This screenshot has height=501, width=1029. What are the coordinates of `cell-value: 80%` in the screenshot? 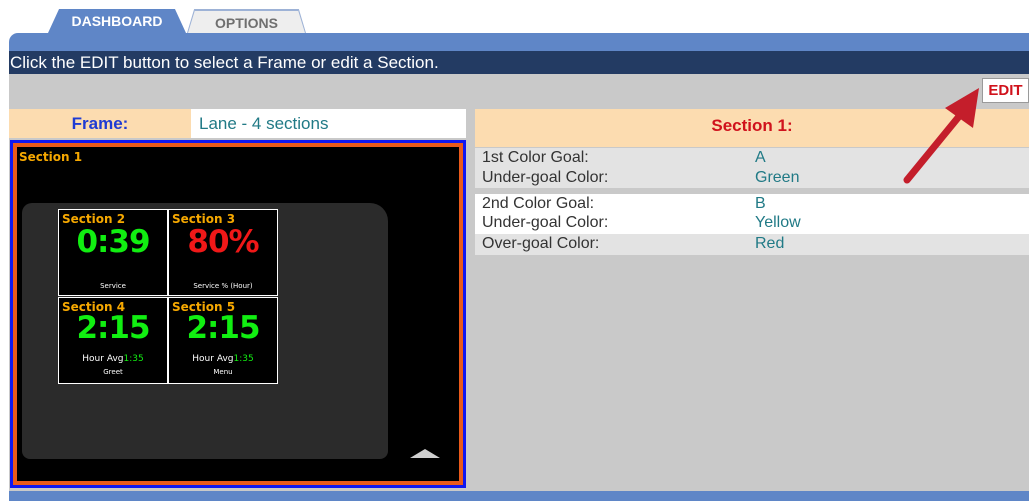 It's located at (223, 242).